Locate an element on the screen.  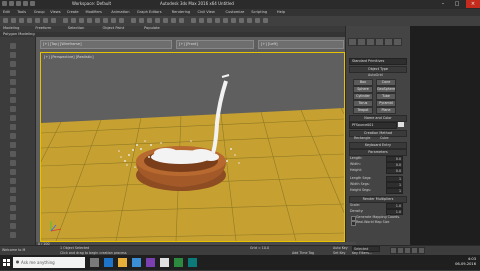
curve-editor-icon is located at coordinates (225, 20).